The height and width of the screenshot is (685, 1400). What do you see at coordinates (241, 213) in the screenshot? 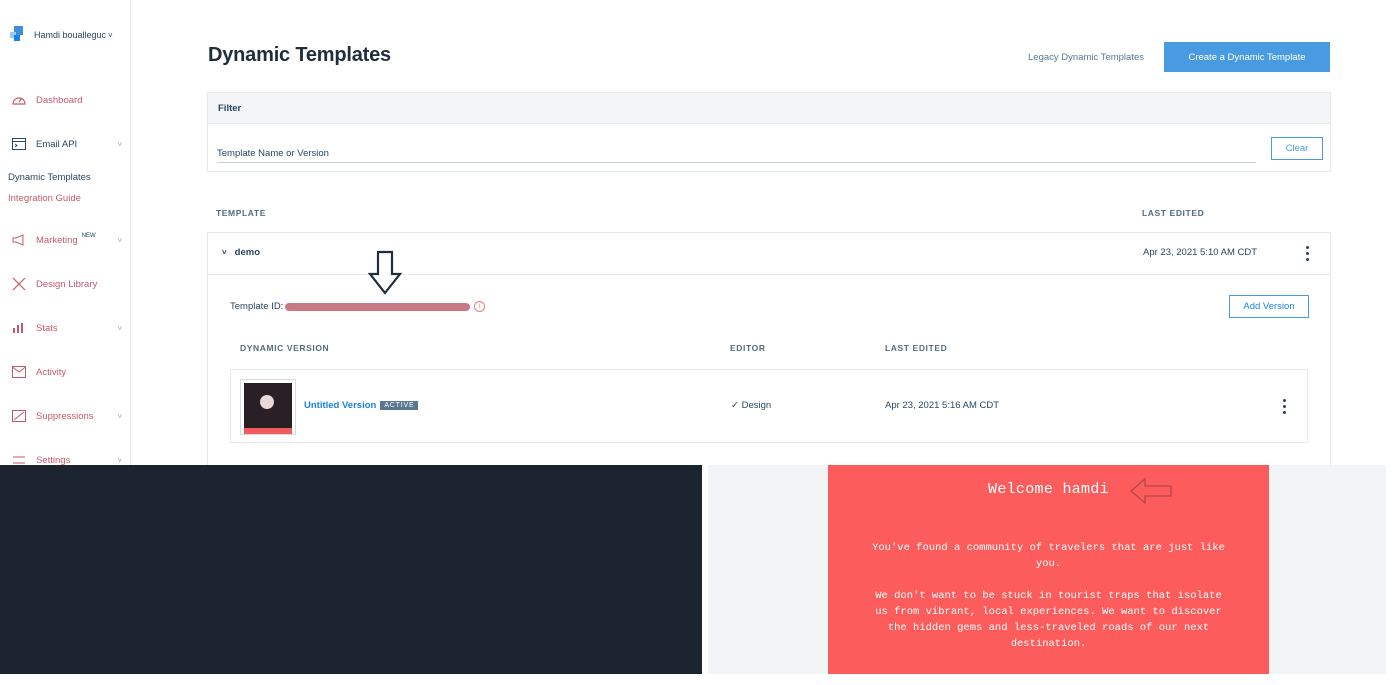
I see `column-header-template: TEMPLATE` at bounding box center [241, 213].